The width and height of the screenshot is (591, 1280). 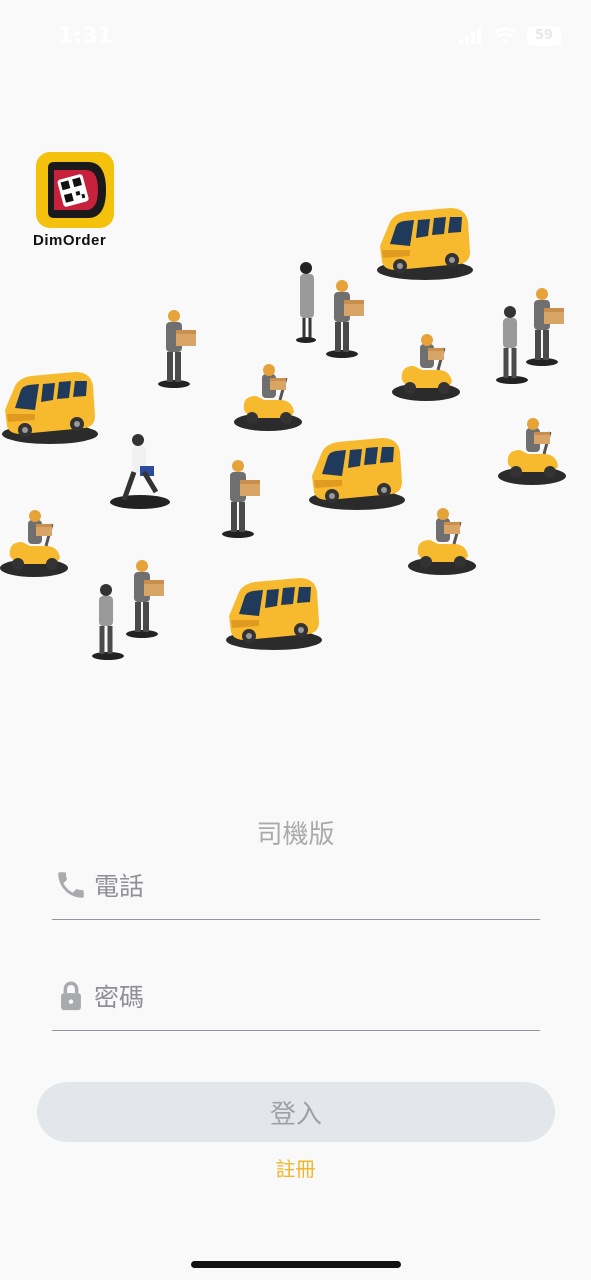 What do you see at coordinates (71, 885) in the screenshot?
I see `phone-icon` at bounding box center [71, 885].